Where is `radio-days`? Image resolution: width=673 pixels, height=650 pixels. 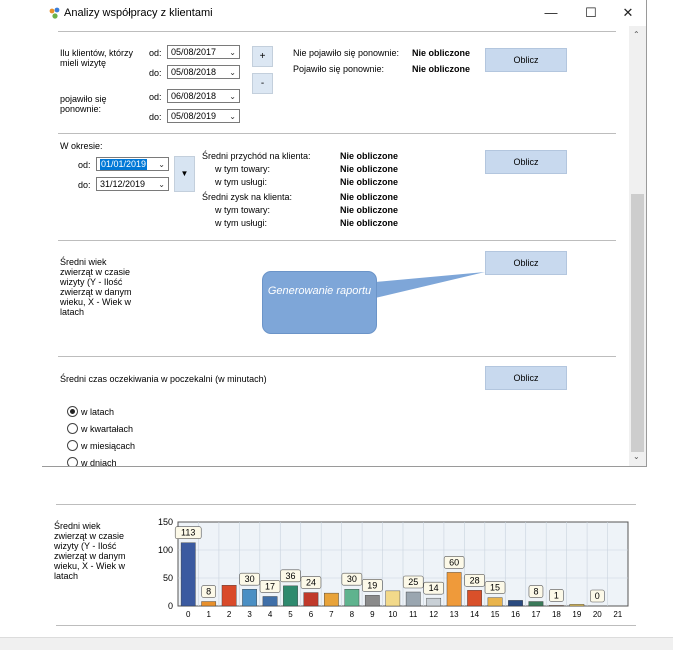
radio-days is located at coordinates (72, 461).